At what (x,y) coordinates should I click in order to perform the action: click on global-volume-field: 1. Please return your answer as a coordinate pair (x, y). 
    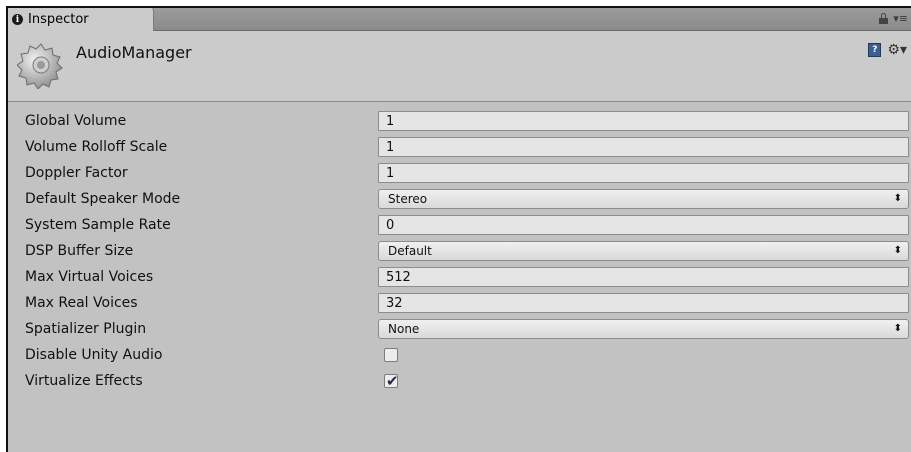
    Looking at the image, I should click on (643, 121).